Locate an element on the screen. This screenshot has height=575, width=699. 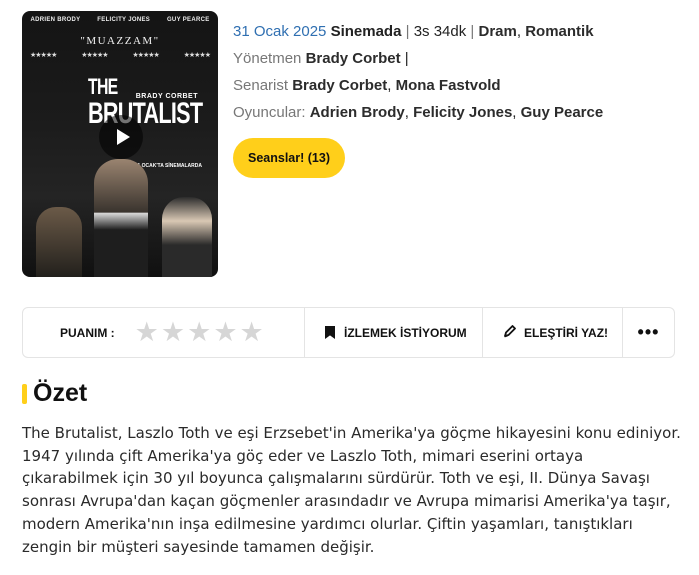
cast-label: Oyuncular: is located at coordinates (269, 112).